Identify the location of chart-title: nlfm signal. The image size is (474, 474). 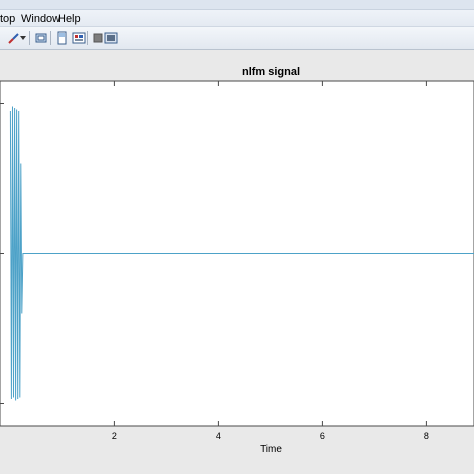
(271, 72).